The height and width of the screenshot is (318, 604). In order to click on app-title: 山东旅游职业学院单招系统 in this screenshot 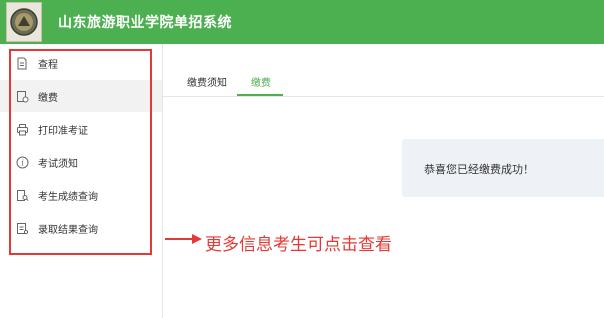, I will do `click(145, 23)`.